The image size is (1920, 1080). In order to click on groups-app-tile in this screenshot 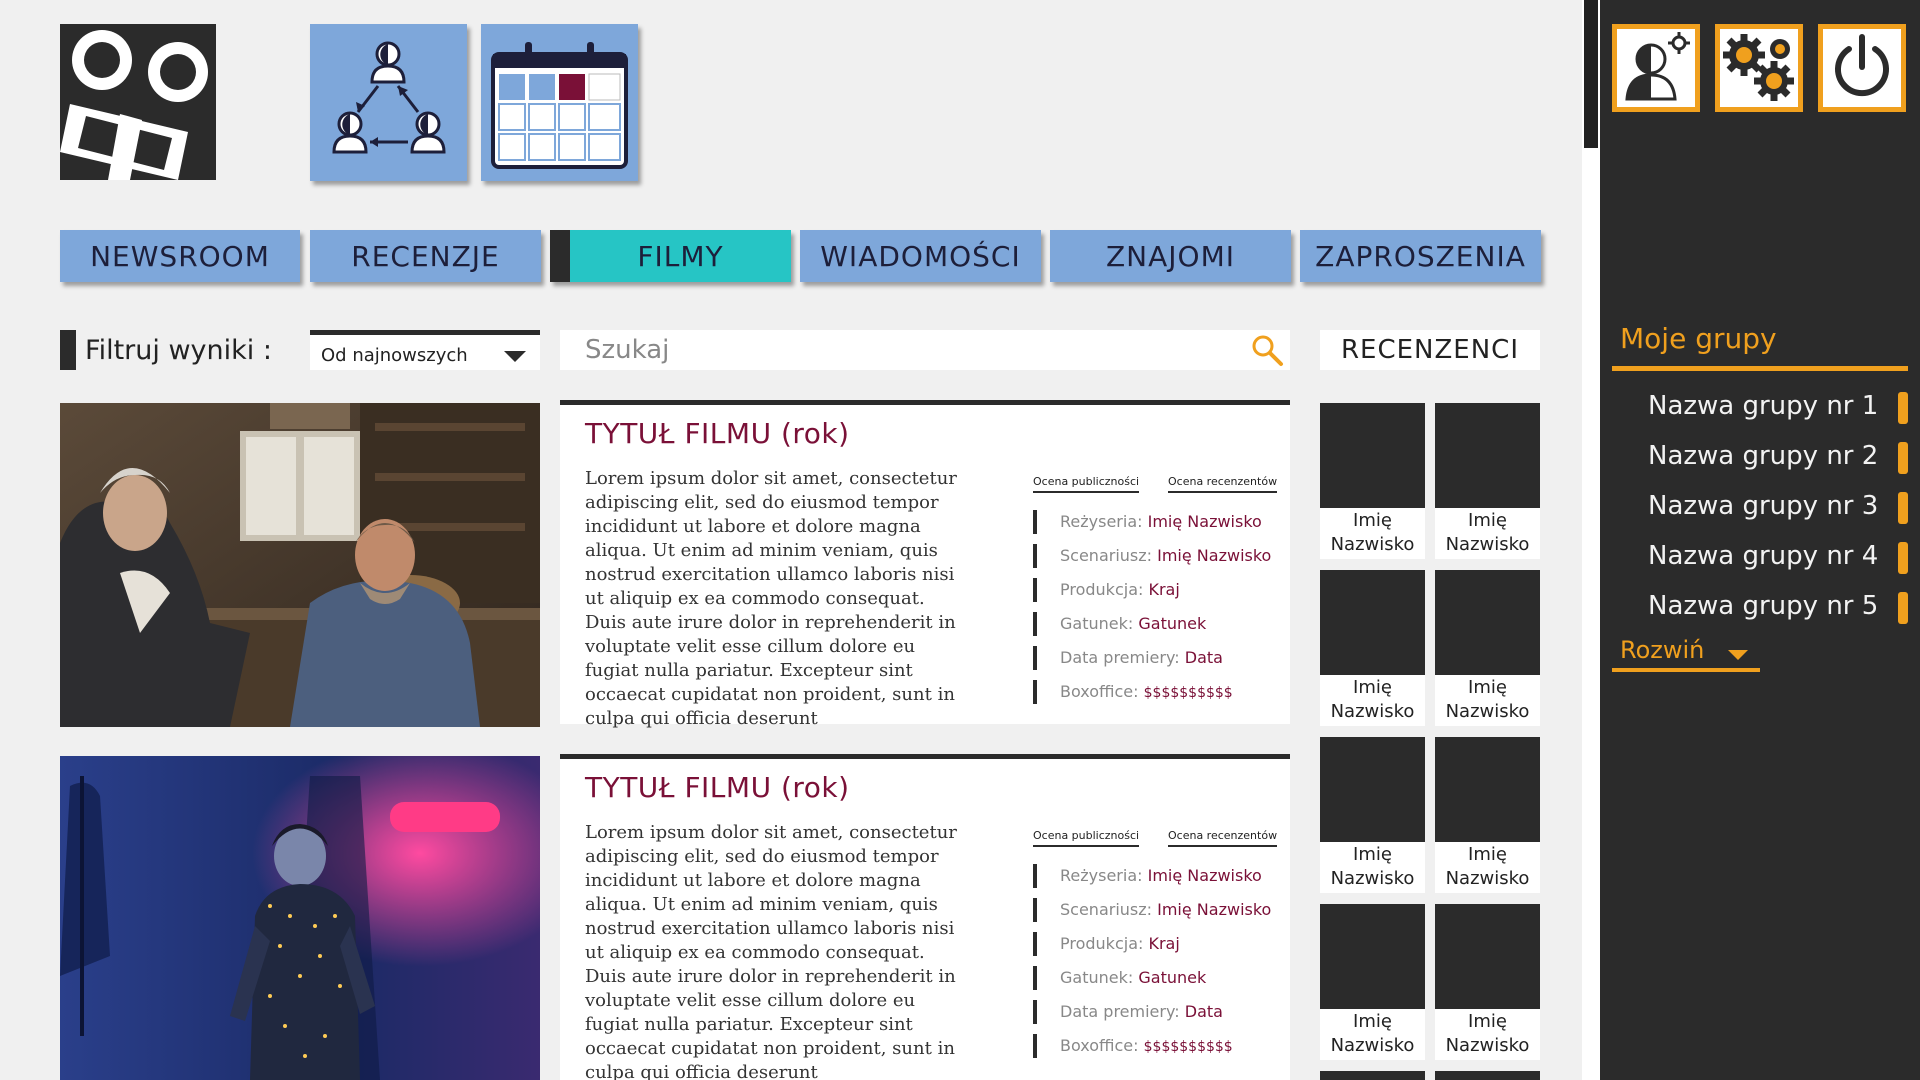, I will do `click(388, 102)`.